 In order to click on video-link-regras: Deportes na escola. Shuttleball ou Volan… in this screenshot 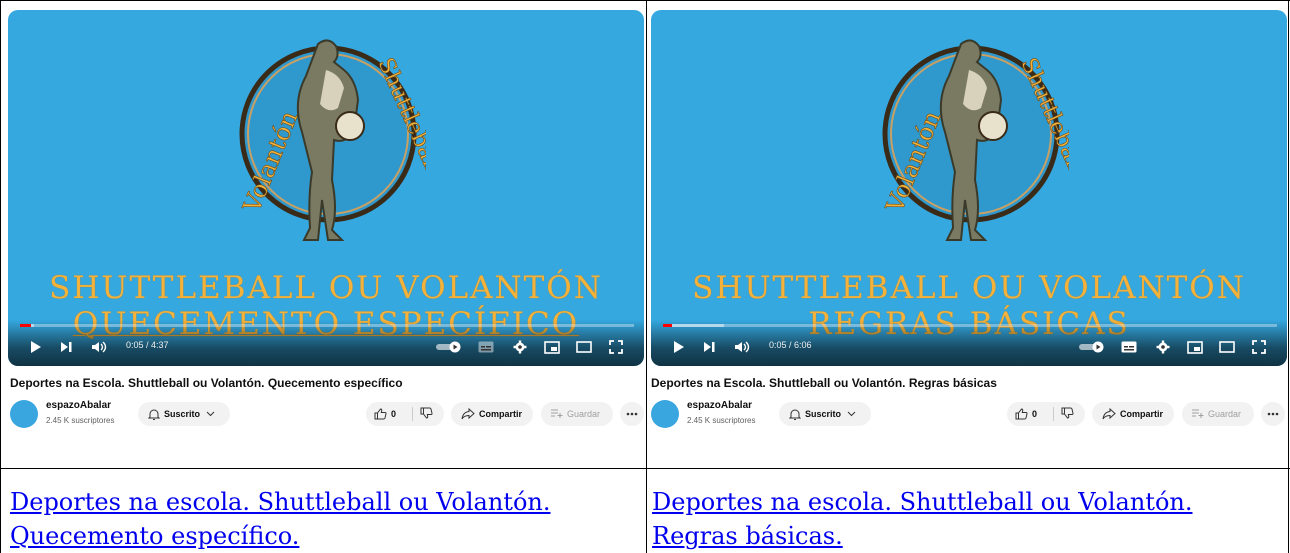, I will do `click(962, 519)`.